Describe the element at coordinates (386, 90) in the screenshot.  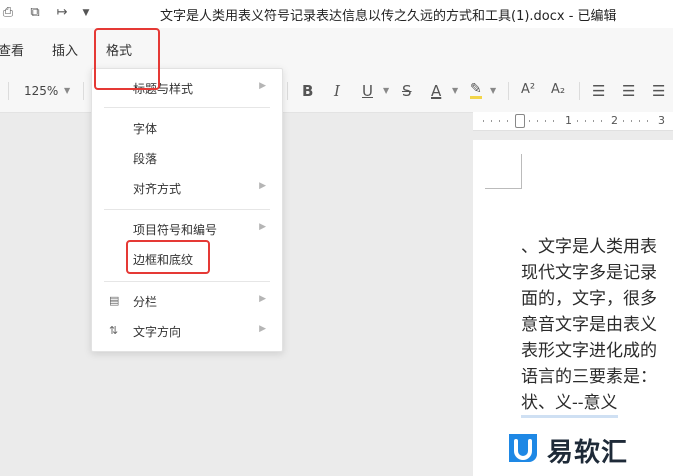
I see `underline-chevron-icon: ▼` at that location.